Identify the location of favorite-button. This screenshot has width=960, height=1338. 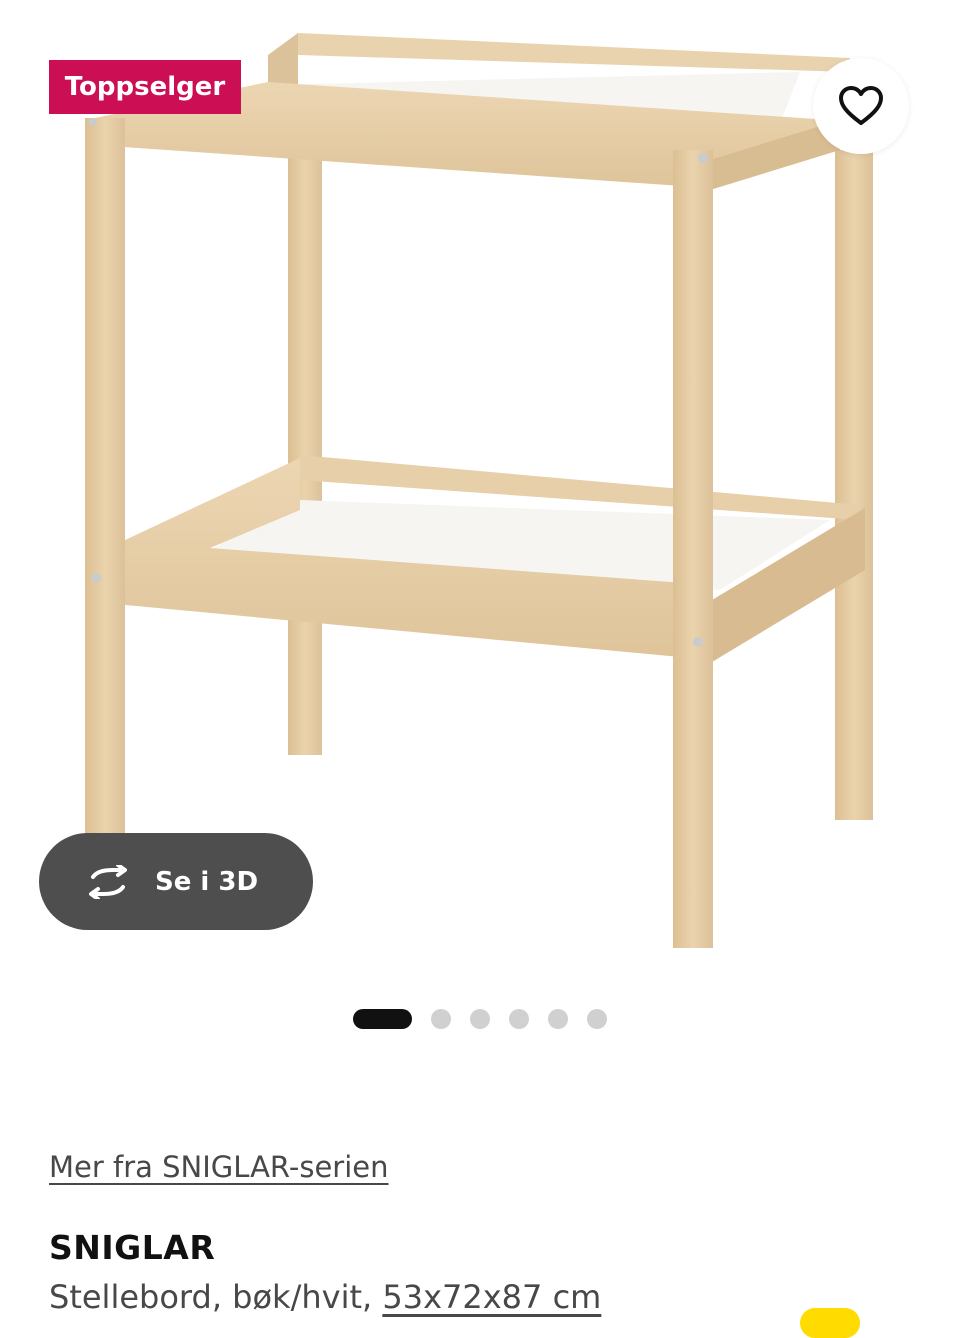
(861, 106).